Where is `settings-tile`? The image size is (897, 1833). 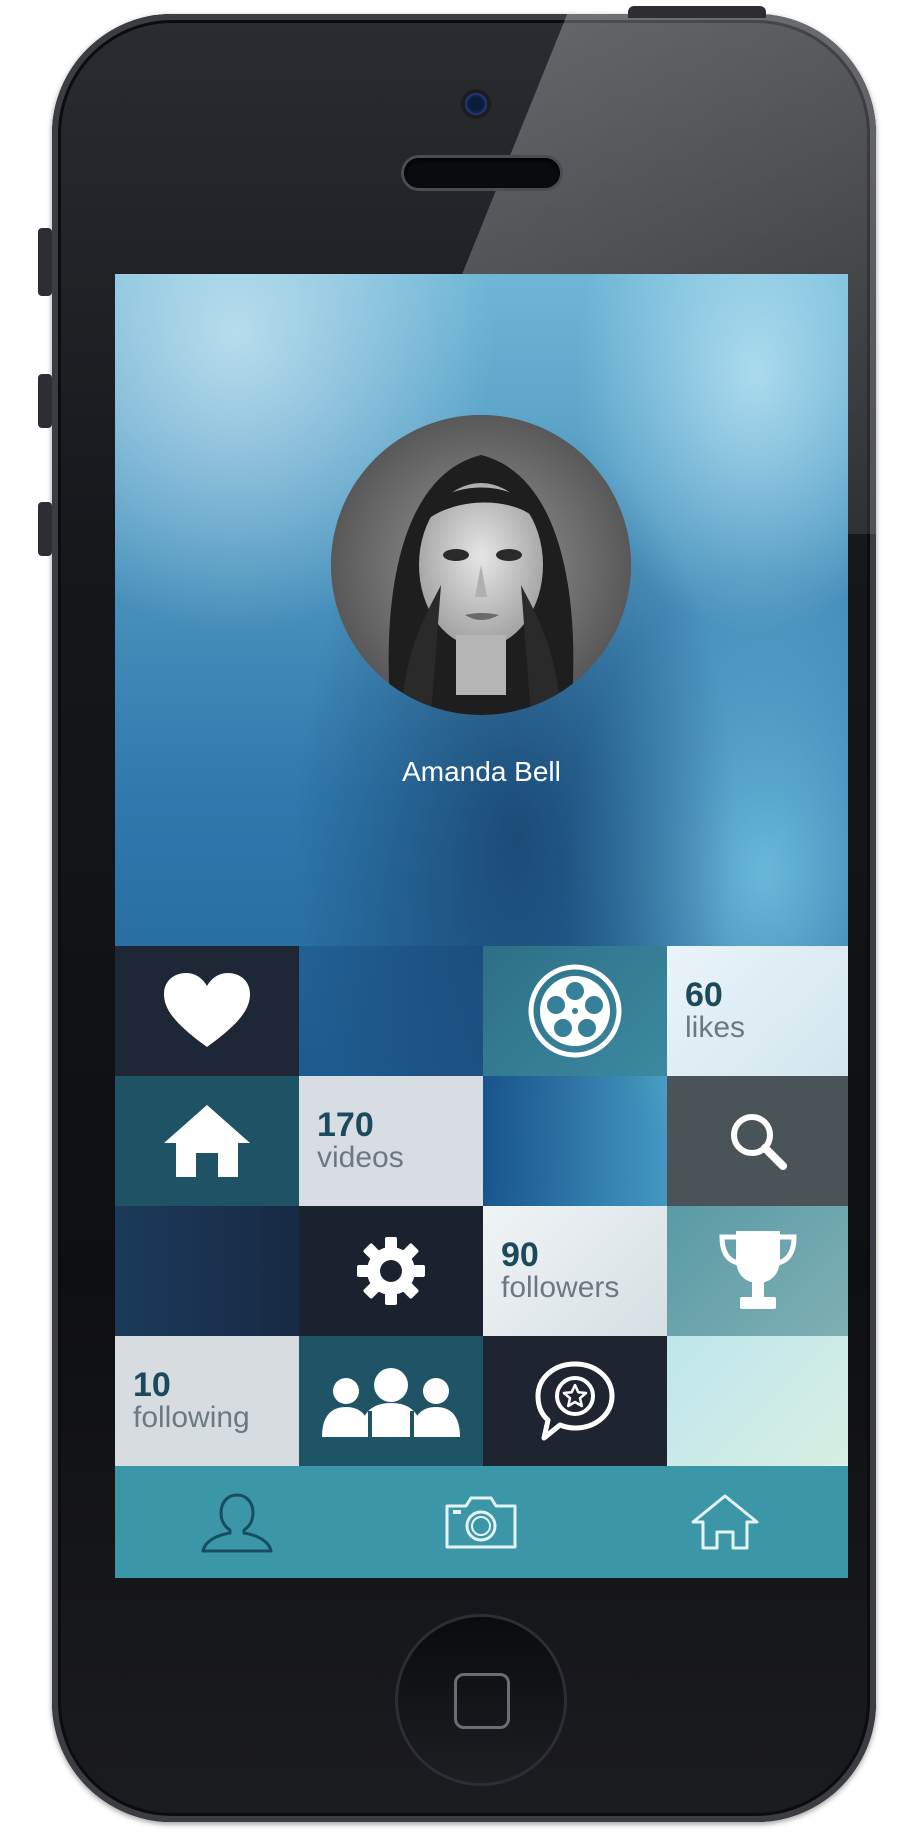 settings-tile is located at coordinates (391, 1271).